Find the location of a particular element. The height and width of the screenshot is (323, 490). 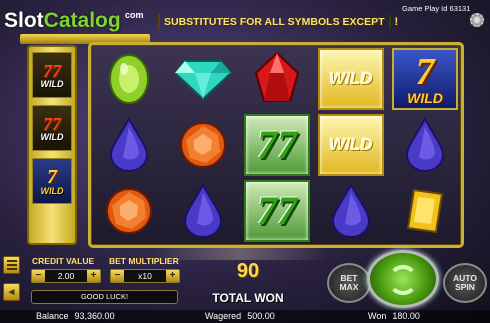

yellow-square-gem-icon is located at coordinates (425, 211).